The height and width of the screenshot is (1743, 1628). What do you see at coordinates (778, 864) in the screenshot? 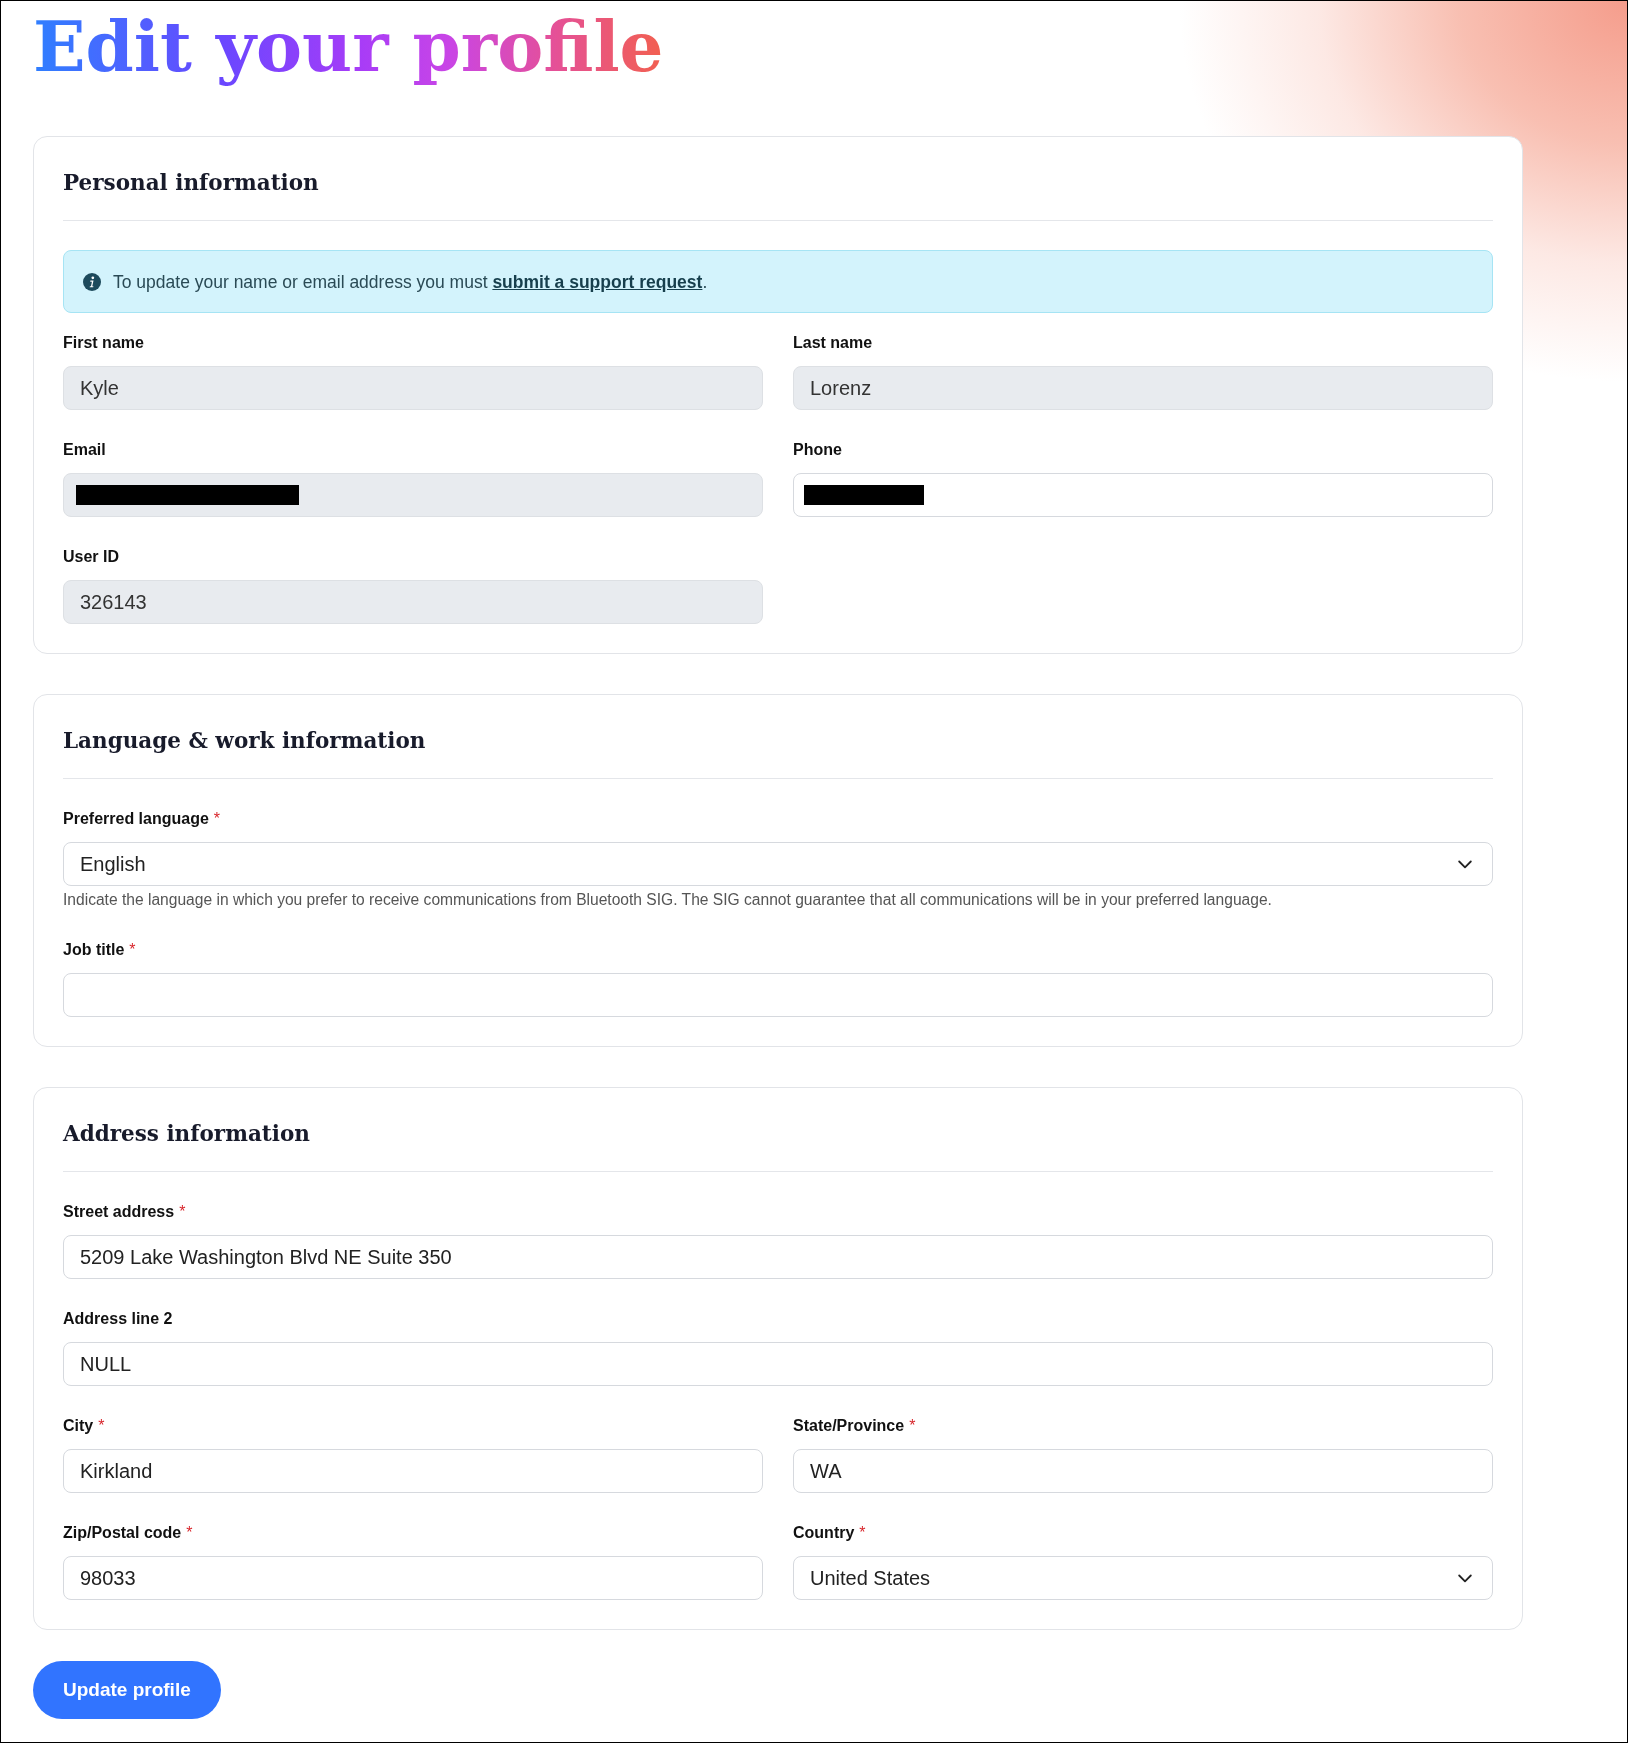
I see `dropdown-field: English` at bounding box center [778, 864].